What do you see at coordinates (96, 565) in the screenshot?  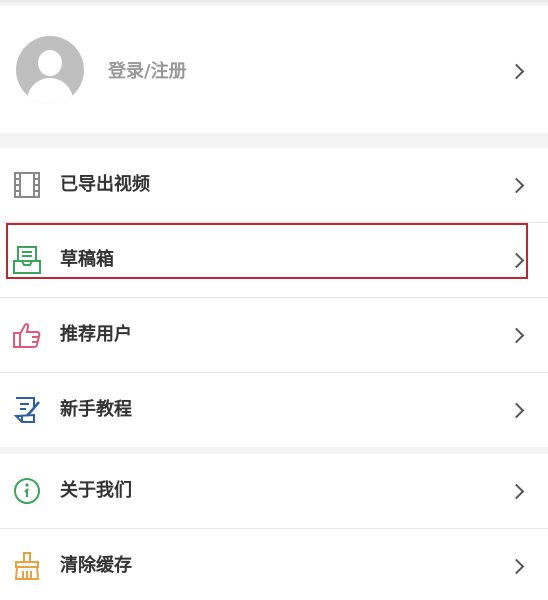 I see `menu-item-label: 清除缓存` at bounding box center [96, 565].